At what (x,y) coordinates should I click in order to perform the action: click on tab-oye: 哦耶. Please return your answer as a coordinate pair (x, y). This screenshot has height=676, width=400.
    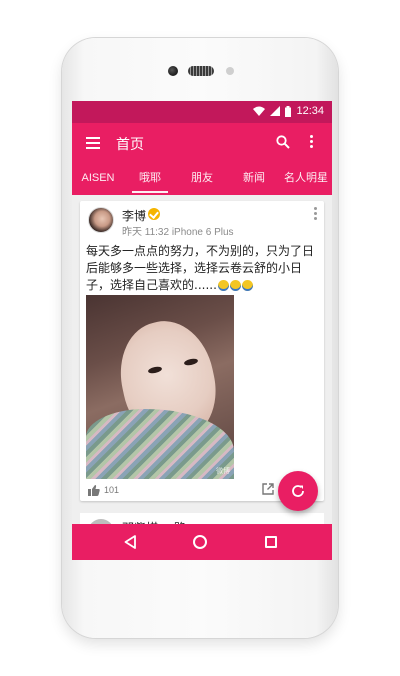
    Looking at the image, I should click on (150, 179).